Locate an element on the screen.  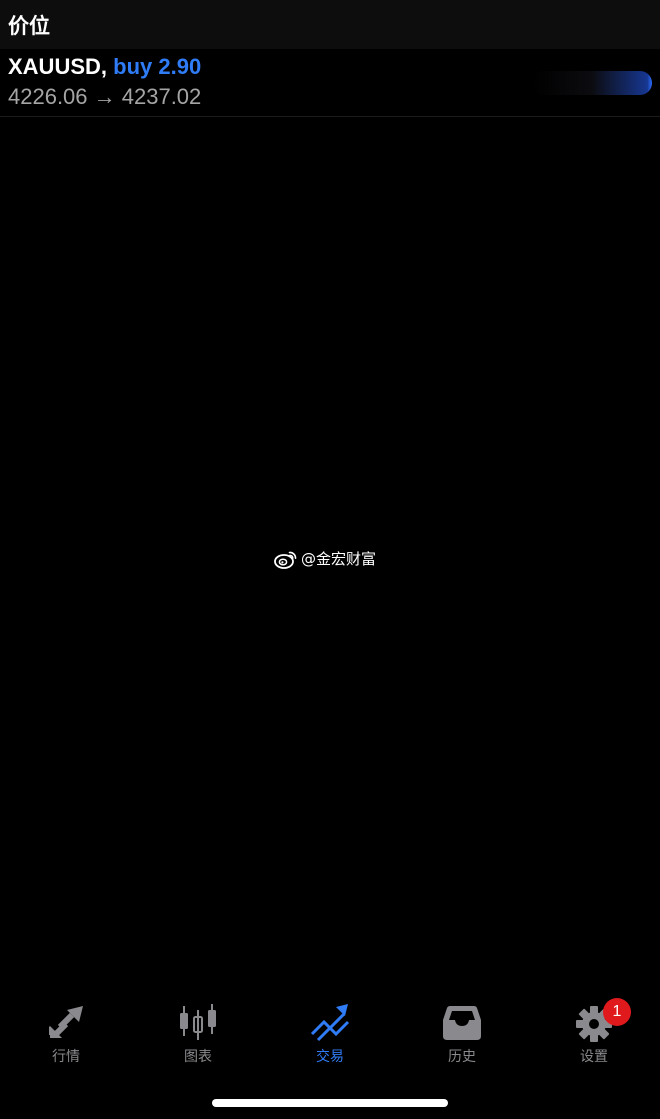
section-title: 价位 is located at coordinates (29, 26).